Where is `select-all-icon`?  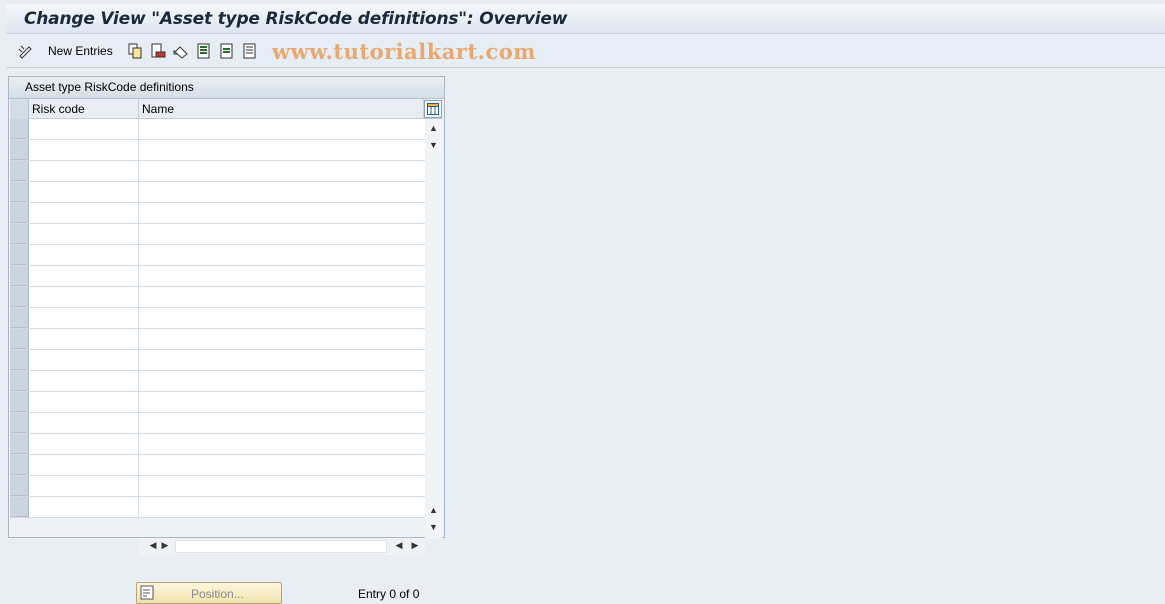 select-all-icon is located at coordinates (204, 51).